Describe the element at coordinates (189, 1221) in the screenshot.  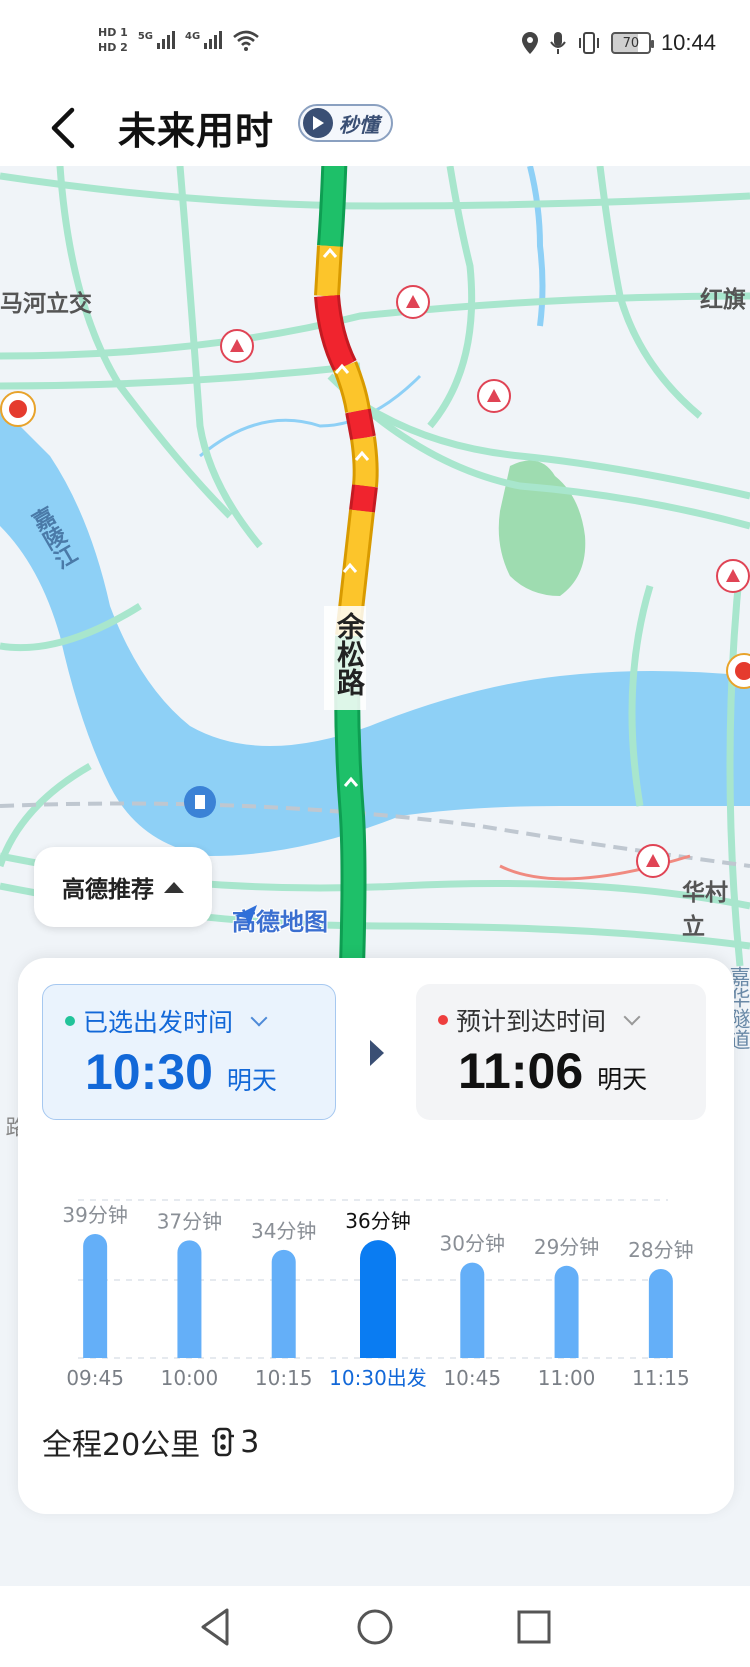
I see `chart-value-label: 37分钟` at that location.